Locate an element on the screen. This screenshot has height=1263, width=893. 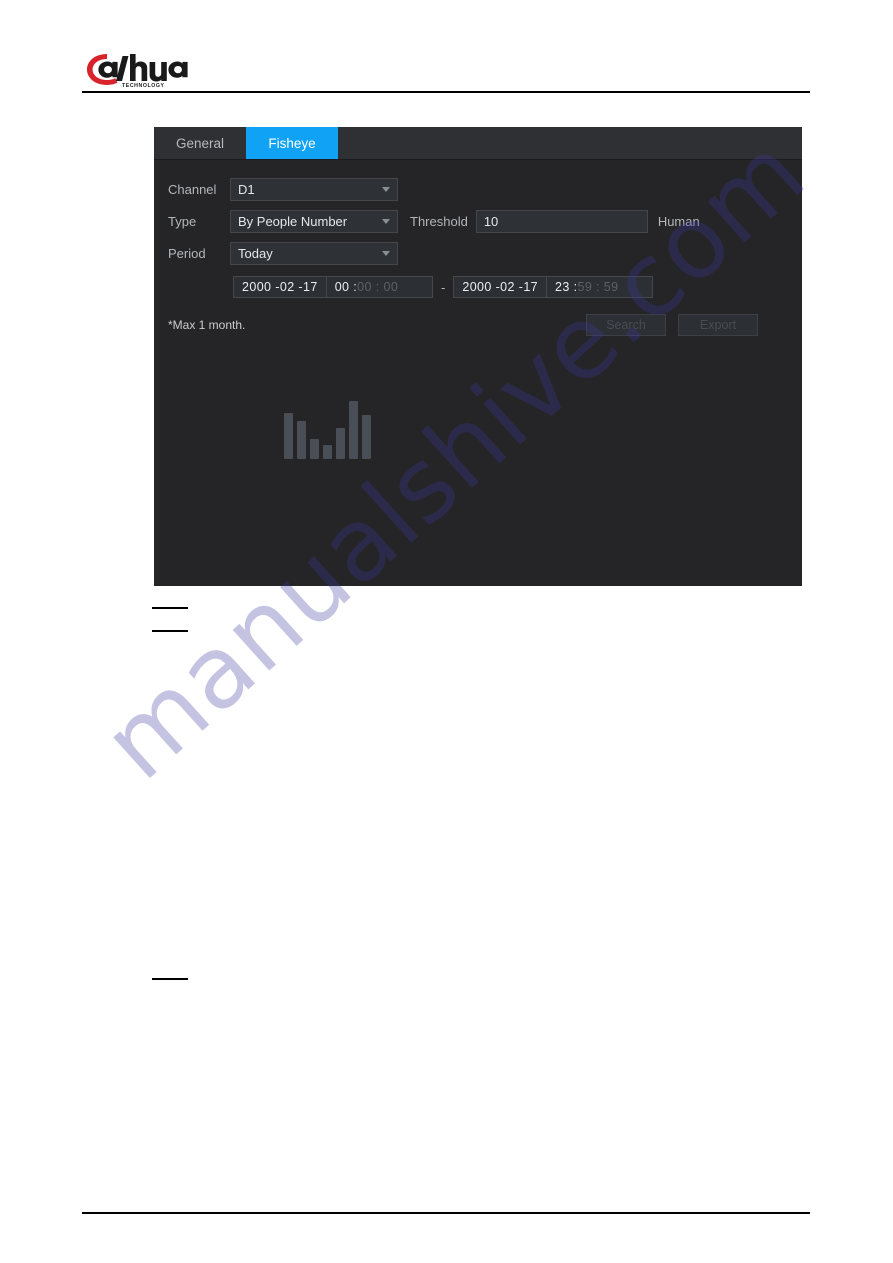
tab-general: General is located at coordinates (200, 143).